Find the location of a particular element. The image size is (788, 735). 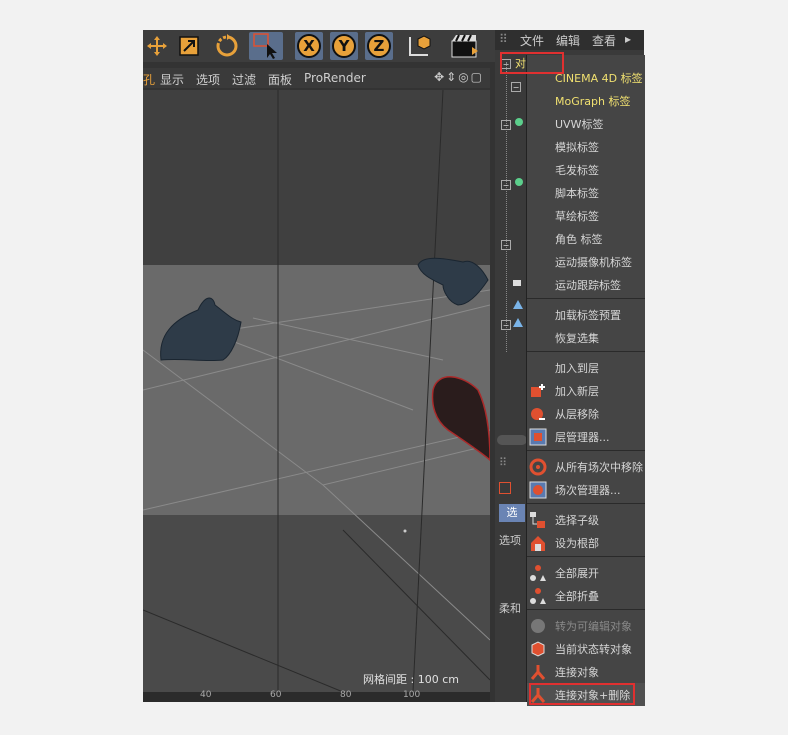

rotate-tool-icon is located at coordinates (227, 46).